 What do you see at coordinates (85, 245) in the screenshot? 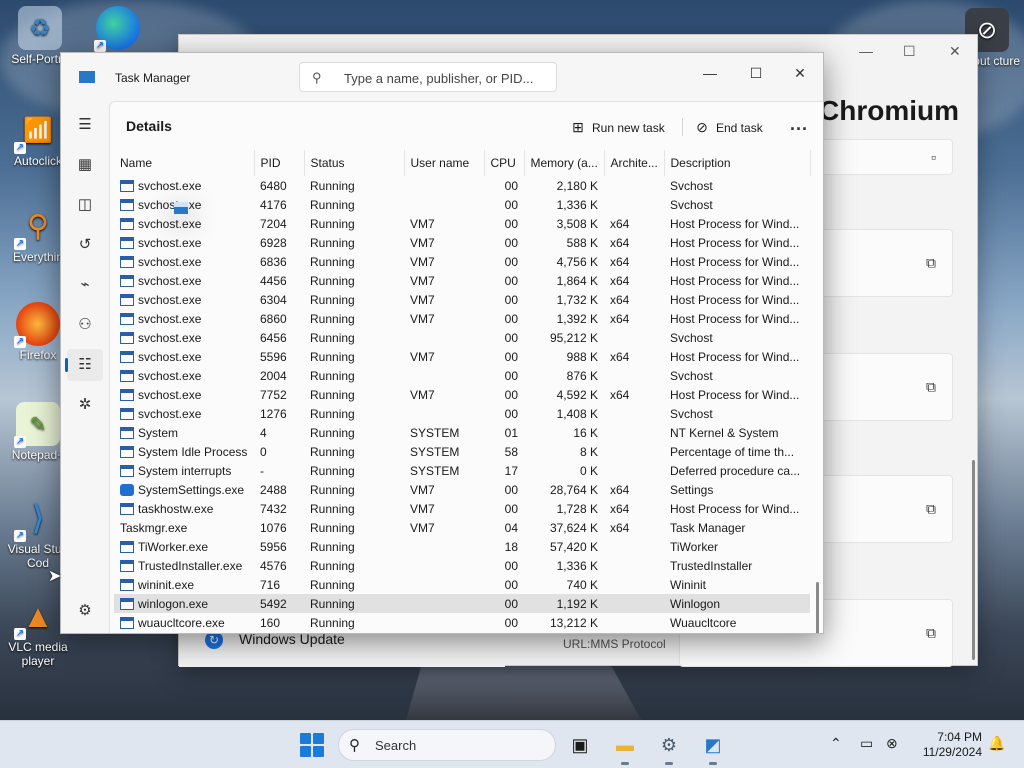
I see `app-history-icon: ↺` at bounding box center [85, 245].